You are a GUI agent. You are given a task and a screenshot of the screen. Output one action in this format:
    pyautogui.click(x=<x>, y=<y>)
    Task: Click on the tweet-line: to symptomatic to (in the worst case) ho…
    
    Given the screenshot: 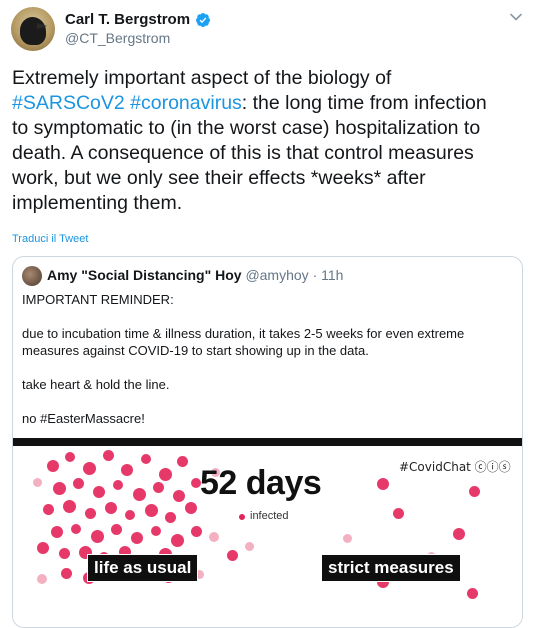 What is the action you would take?
    pyautogui.click(x=246, y=128)
    